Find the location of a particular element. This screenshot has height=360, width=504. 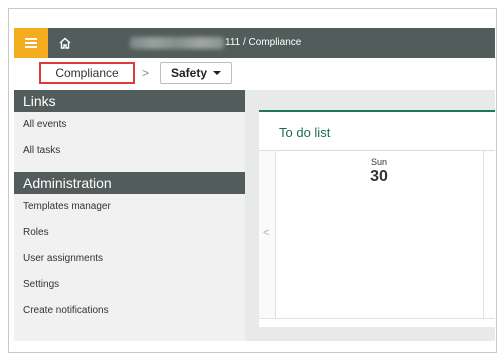

home-icon is located at coordinates (65, 43).